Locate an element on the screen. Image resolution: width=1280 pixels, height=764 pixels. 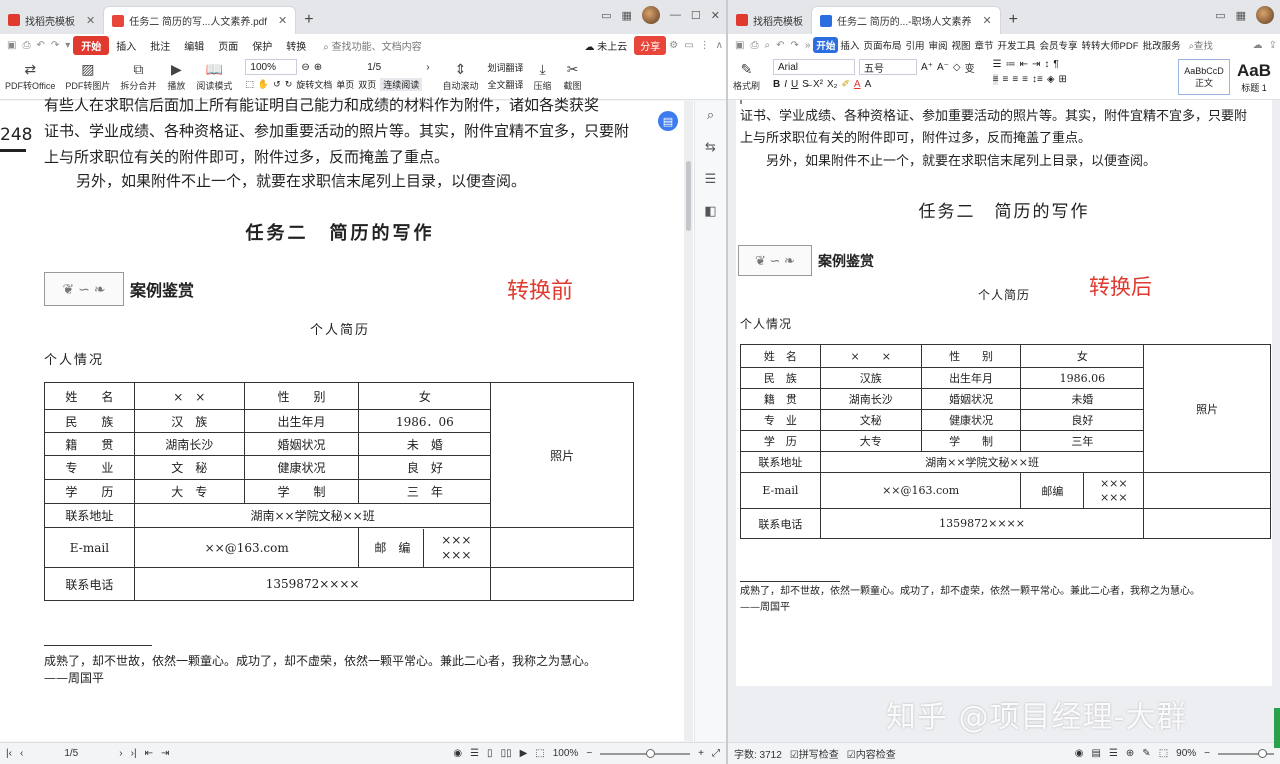
continuous-read-button: 连续阅读 is located at coordinates (401, 84).